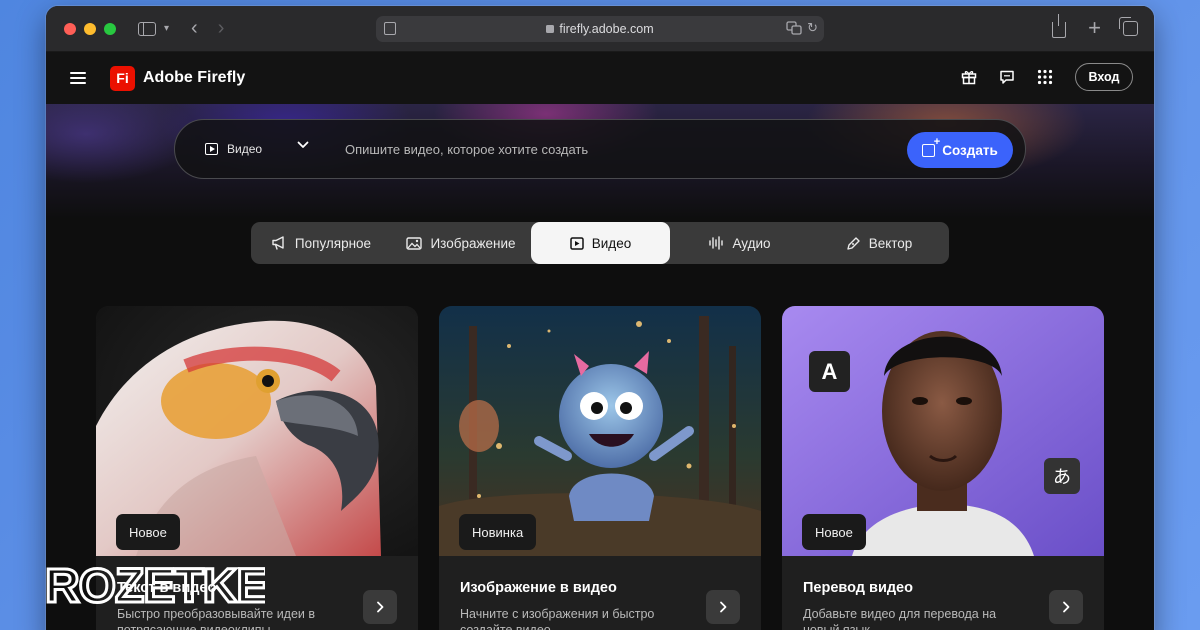 The image size is (1200, 630). What do you see at coordinates (194, 78) in the screenshot?
I see `brand-name: Adobe Firefly` at bounding box center [194, 78].